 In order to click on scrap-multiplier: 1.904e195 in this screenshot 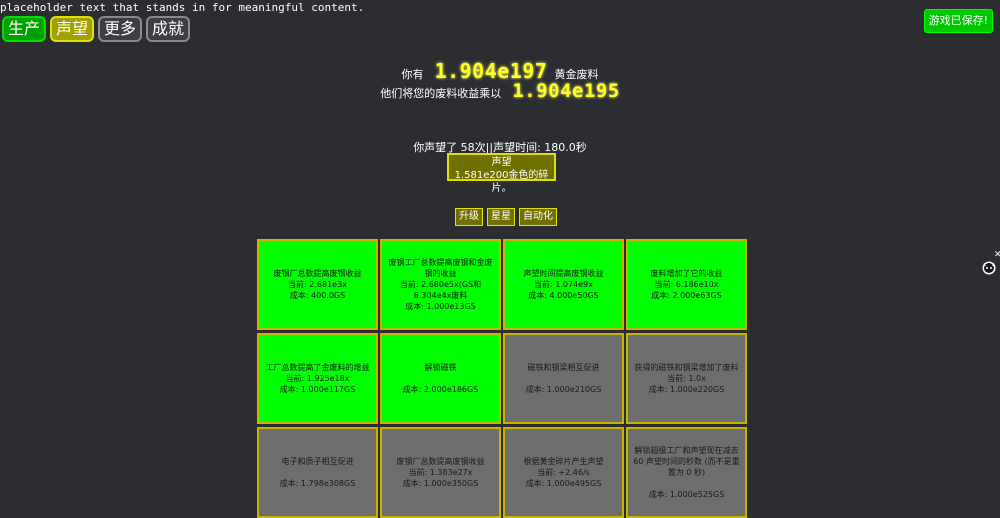, I will do `click(566, 91)`.